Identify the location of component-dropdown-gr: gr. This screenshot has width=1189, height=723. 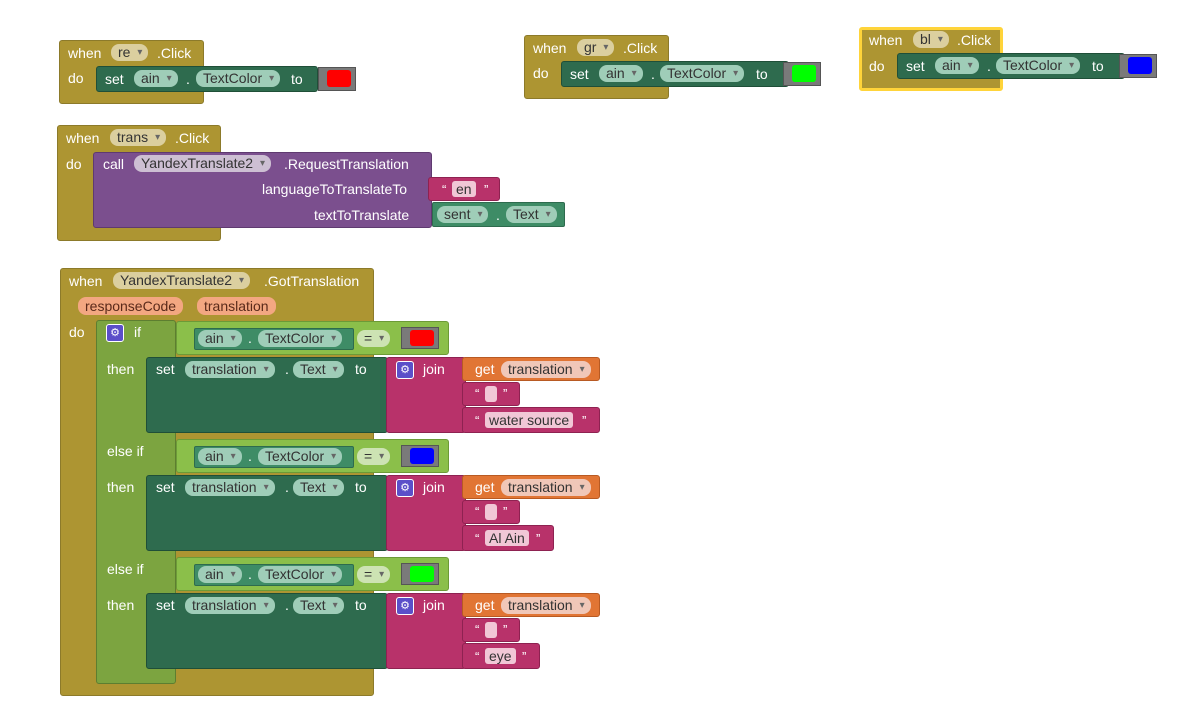
(596, 47).